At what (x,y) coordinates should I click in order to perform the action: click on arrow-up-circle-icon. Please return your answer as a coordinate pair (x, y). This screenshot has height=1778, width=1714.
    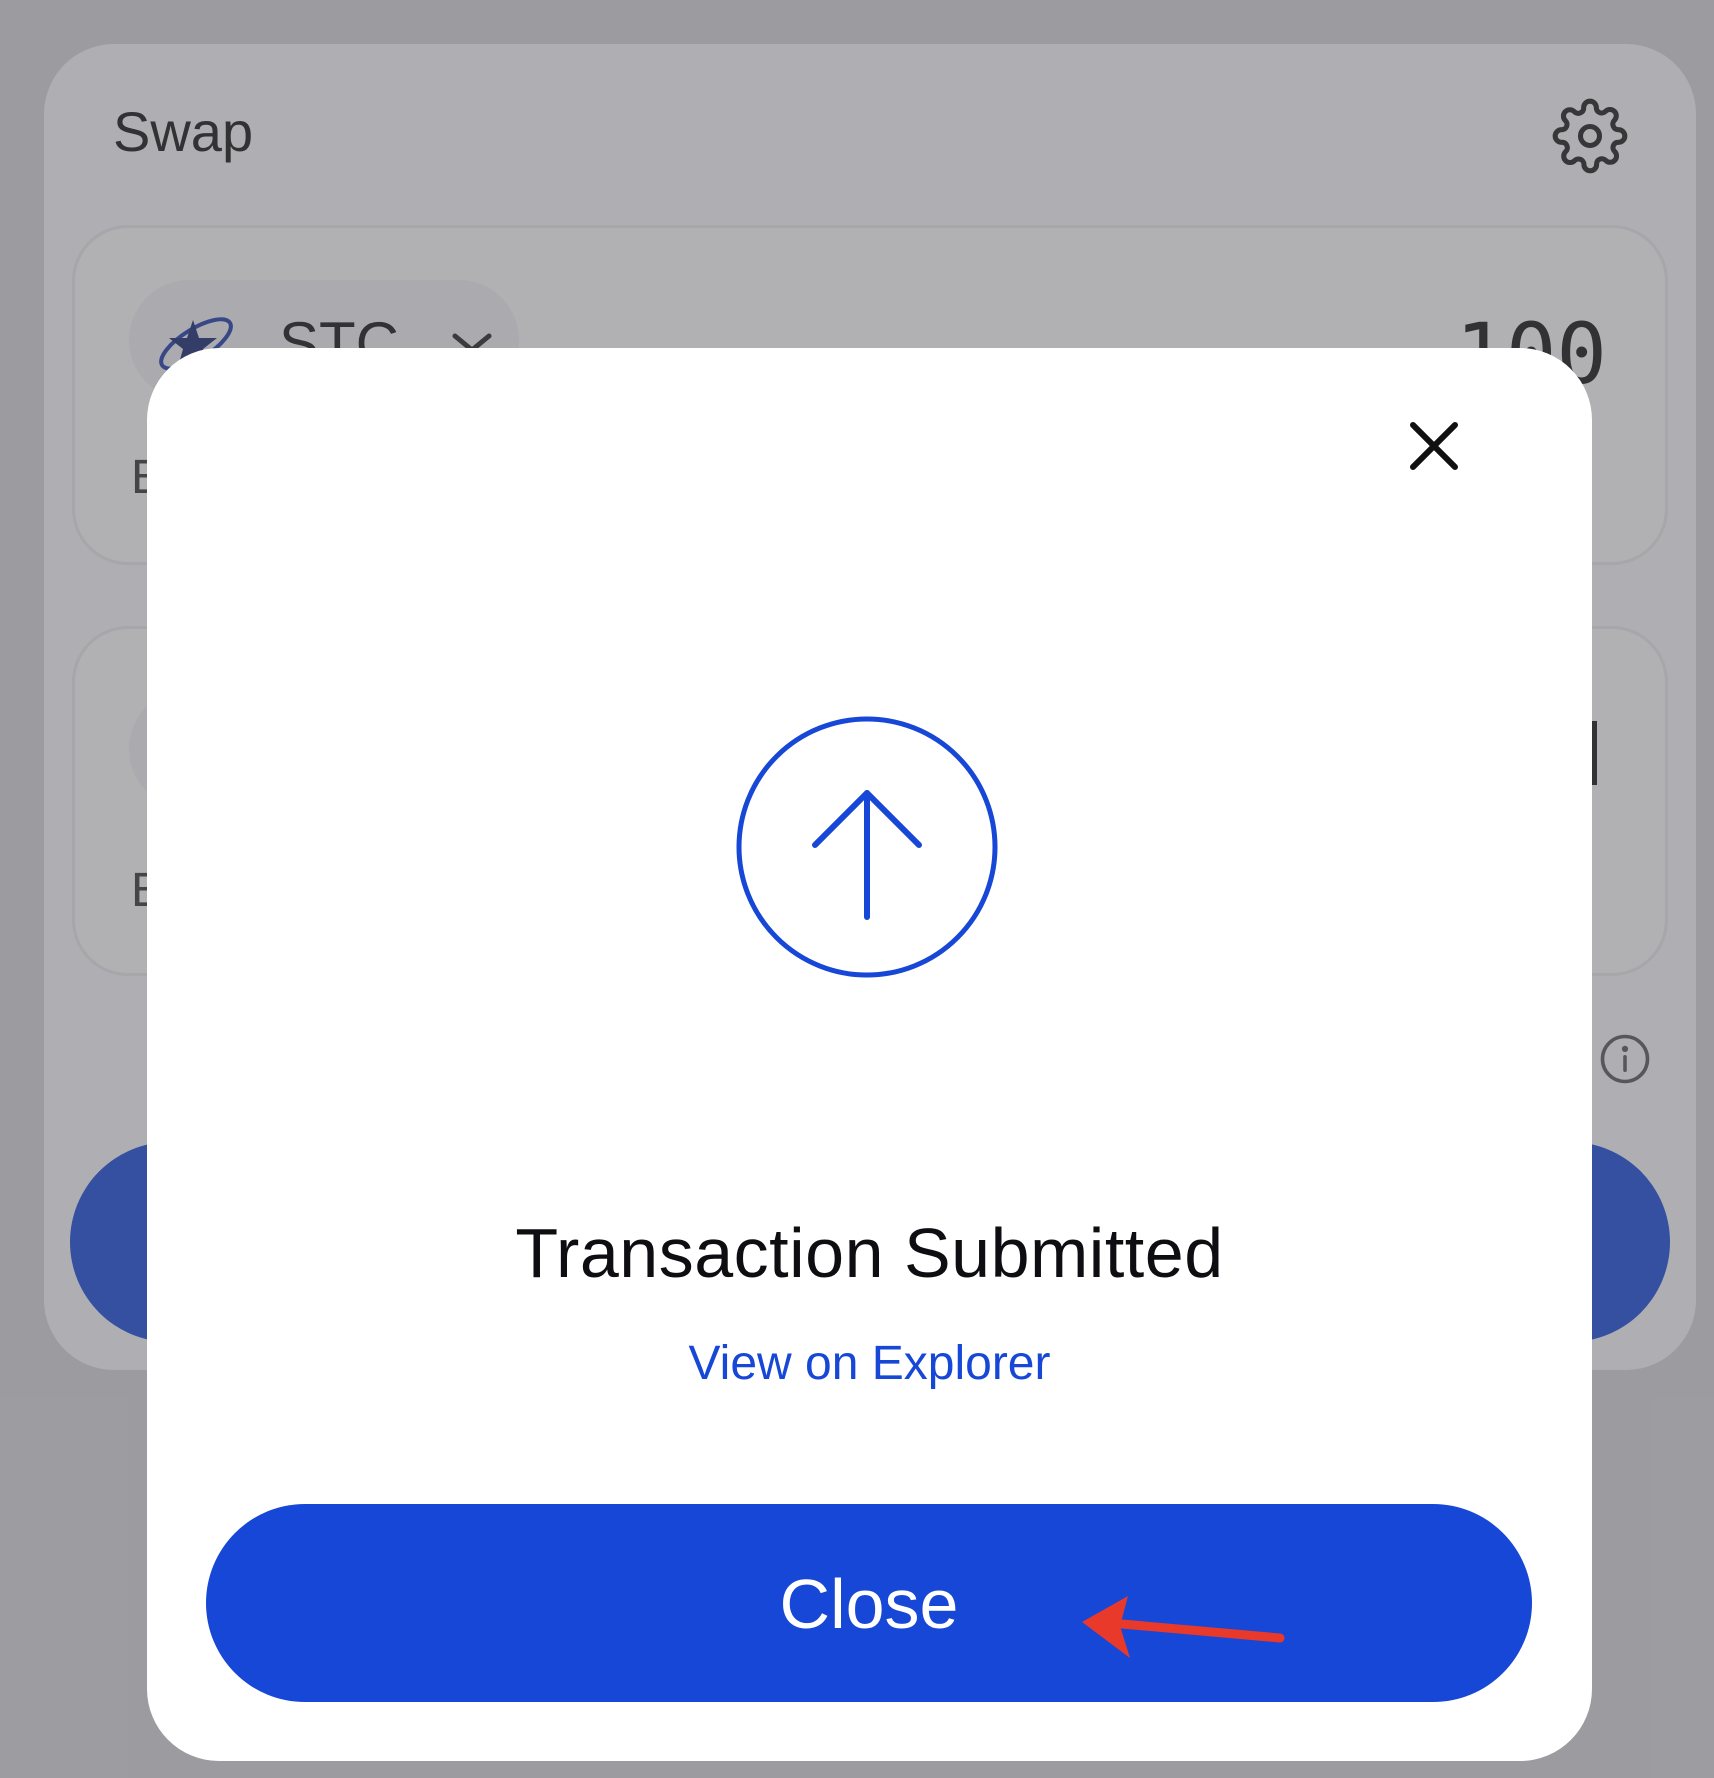
    Looking at the image, I should click on (867, 847).